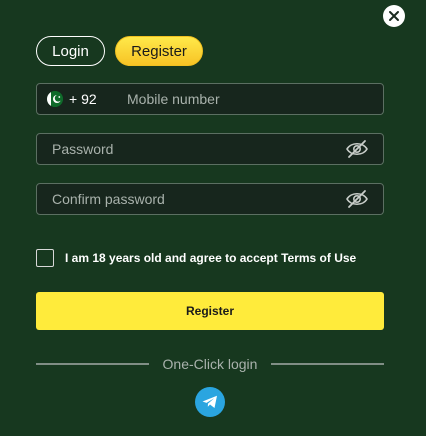 The image size is (426, 436). I want to click on confirm-password-input, so click(191, 199).